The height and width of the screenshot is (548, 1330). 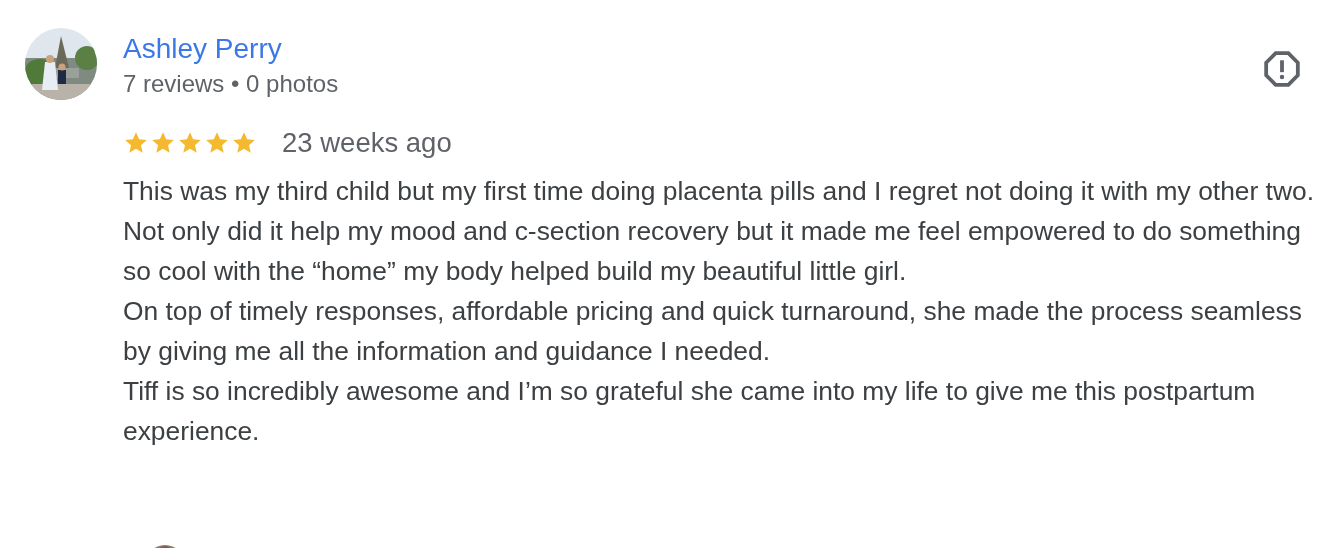 What do you see at coordinates (1282, 69) in the screenshot?
I see `report-icon` at bounding box center [1282, 69].